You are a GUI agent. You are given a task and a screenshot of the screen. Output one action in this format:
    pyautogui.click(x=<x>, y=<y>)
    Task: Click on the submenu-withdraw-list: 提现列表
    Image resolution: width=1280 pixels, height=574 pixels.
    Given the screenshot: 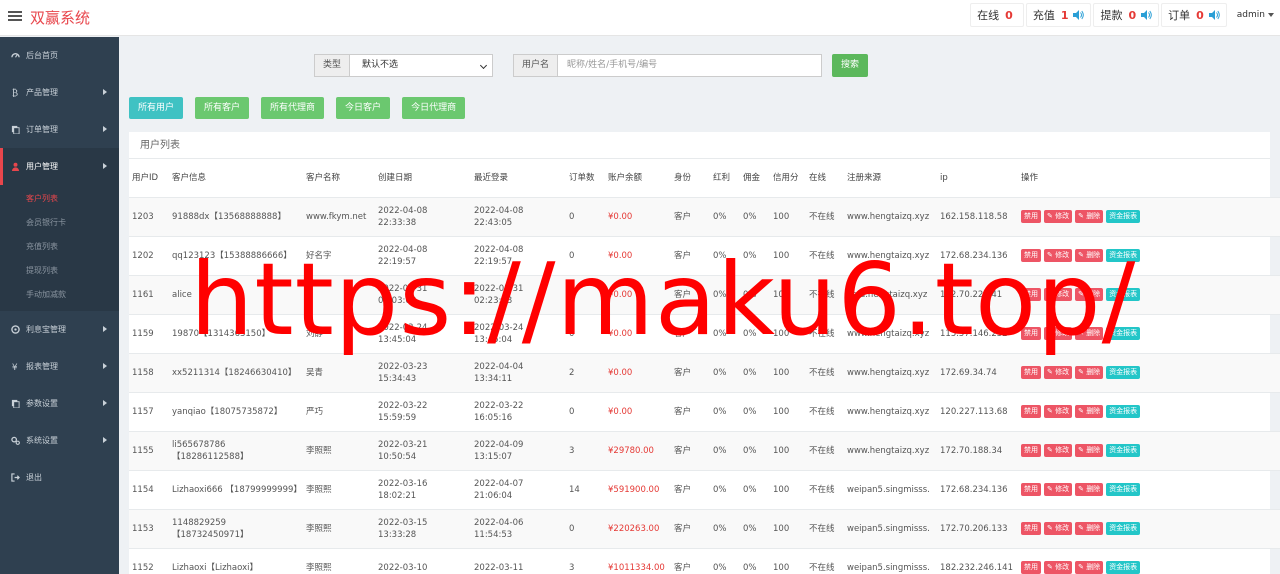 What is the action you would take?
    pyautogui.click(x=59, y=271)
    